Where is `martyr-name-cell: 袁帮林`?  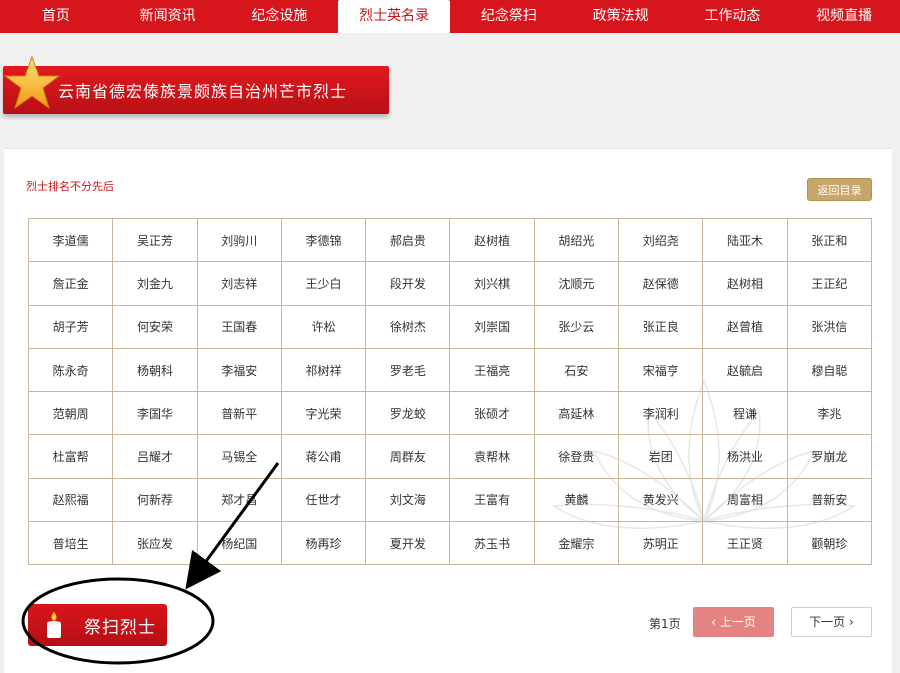 martyr-name-cell: 袁帮林 is located at coordinates (492, 456).